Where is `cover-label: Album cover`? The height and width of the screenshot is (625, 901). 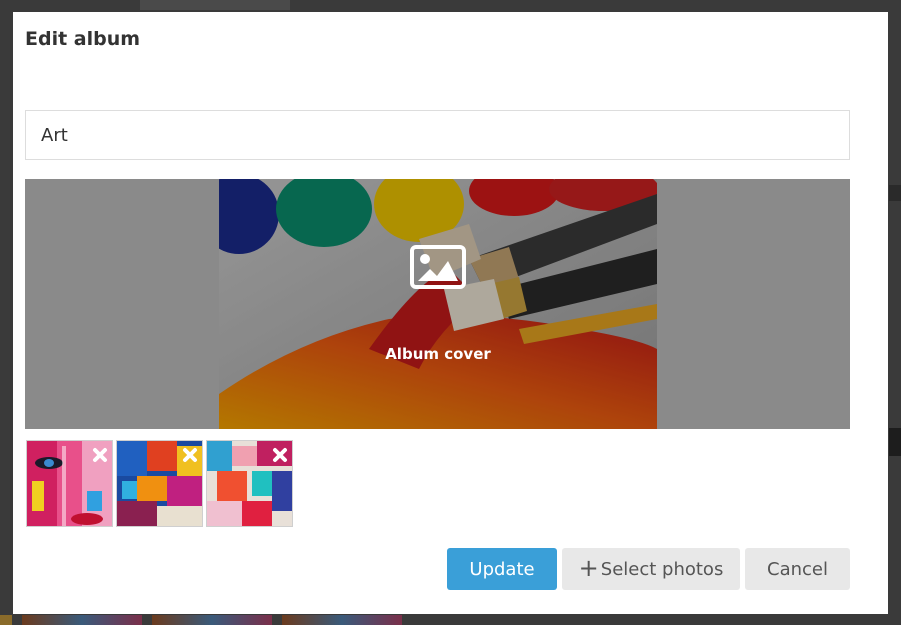 cover-label: Album cover is located at coordinates (438, 354).